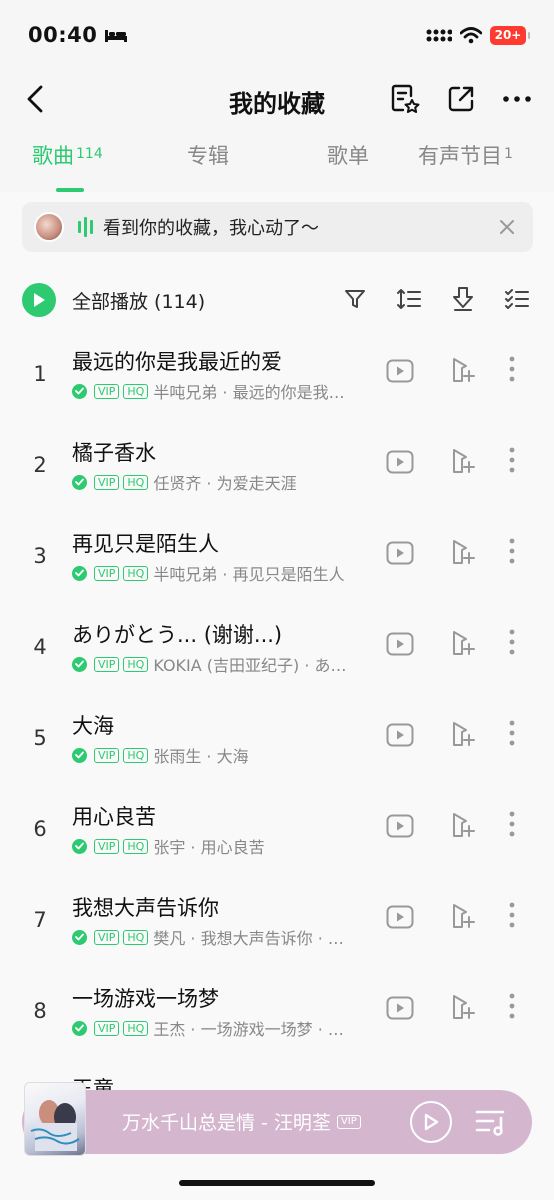 This screenshot has height=1200, width=554. What do you see at coordinates (138, 300) in the screenshot?
I see `play-all-label: 全部播放 (114)` at bounding box center [138, 300].